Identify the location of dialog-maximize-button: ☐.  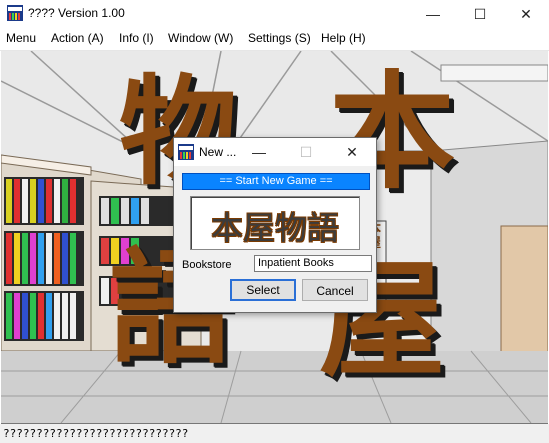
(306, 152).